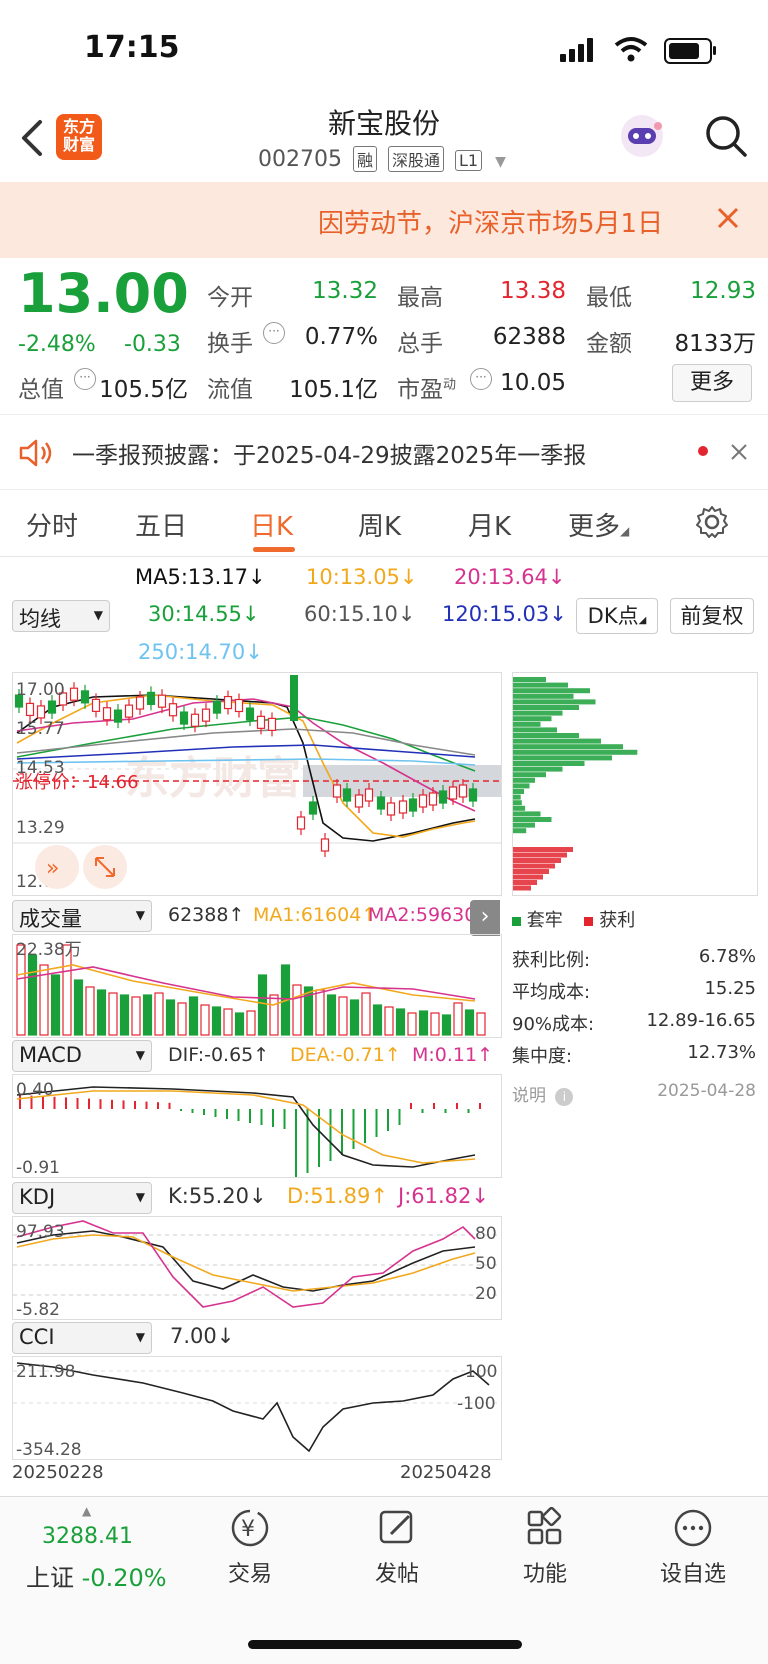  I want to click on amount-label: 金额, so click(609, 344).